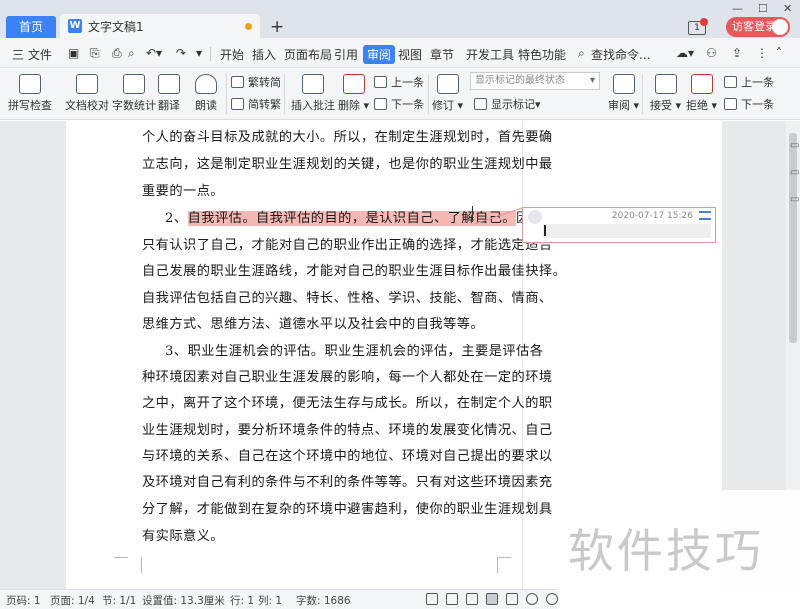 The width and height of the screenshot is (800, 609). I want to click on word-count-button: 字数统计, so click(134, 93).